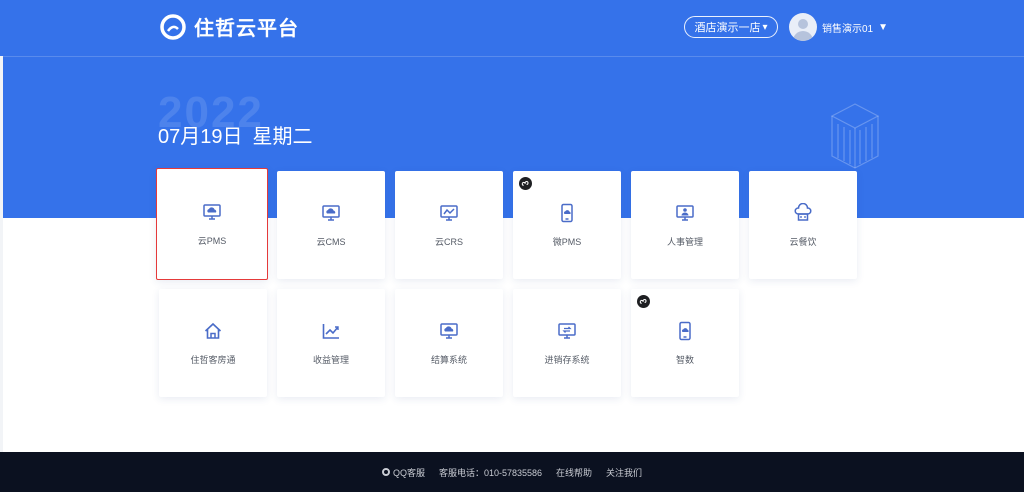  I want to click on app-card-label: 进销存系统, so click(567, 359).